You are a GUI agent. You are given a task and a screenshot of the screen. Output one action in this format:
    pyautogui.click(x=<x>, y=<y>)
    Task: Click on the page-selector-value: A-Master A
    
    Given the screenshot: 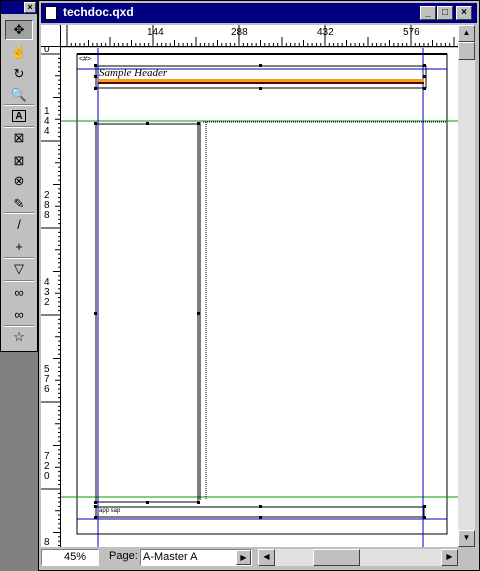 What is the action you would take?
    pyautogui.click(x=170, y=557)
    